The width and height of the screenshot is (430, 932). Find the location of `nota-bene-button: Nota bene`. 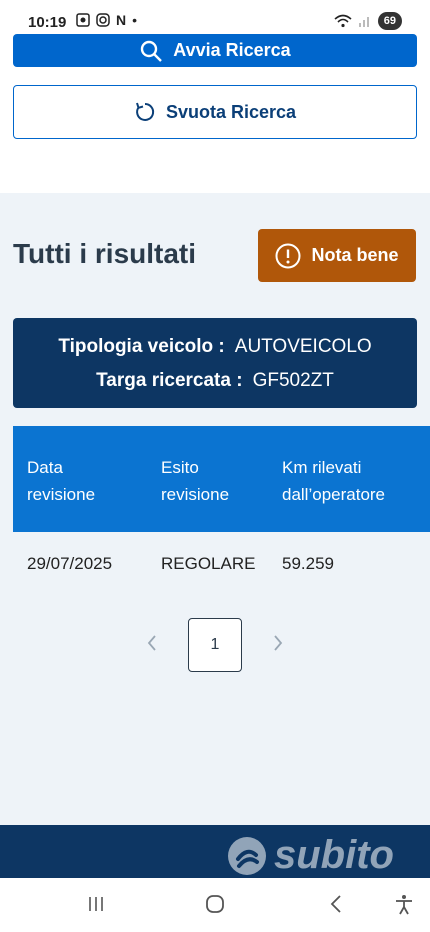

nota-bene-button: Nota bene is located at coordinates (337, 255).